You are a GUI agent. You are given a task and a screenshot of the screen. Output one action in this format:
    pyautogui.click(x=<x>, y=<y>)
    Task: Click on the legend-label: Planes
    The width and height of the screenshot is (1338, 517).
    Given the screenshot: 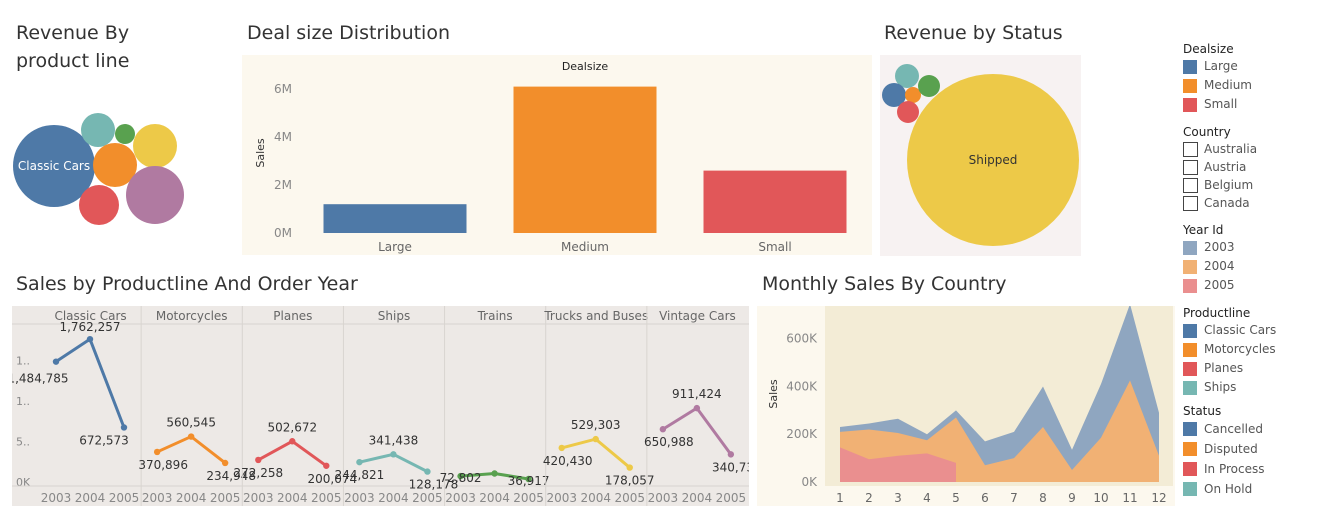 What is the action you would take?
    pyautogui.click(x=1224, y=368)
    